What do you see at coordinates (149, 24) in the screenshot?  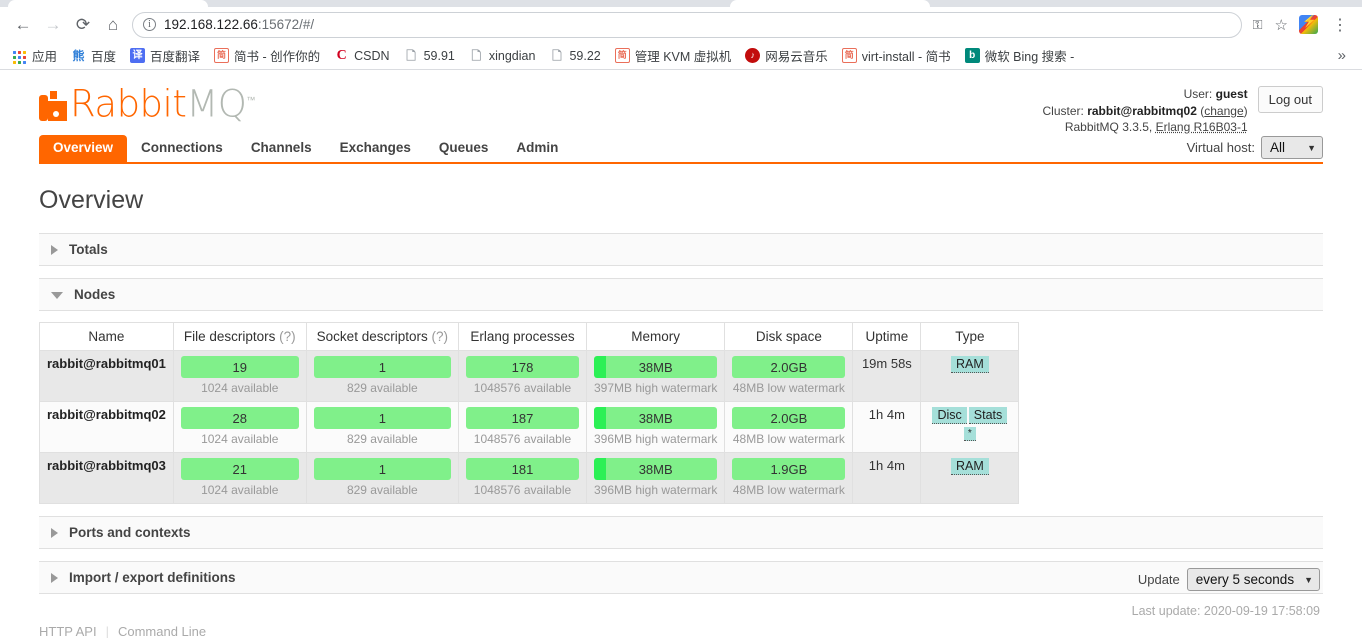 I see `site-info-icon: i` at bounding box center [149, 24].